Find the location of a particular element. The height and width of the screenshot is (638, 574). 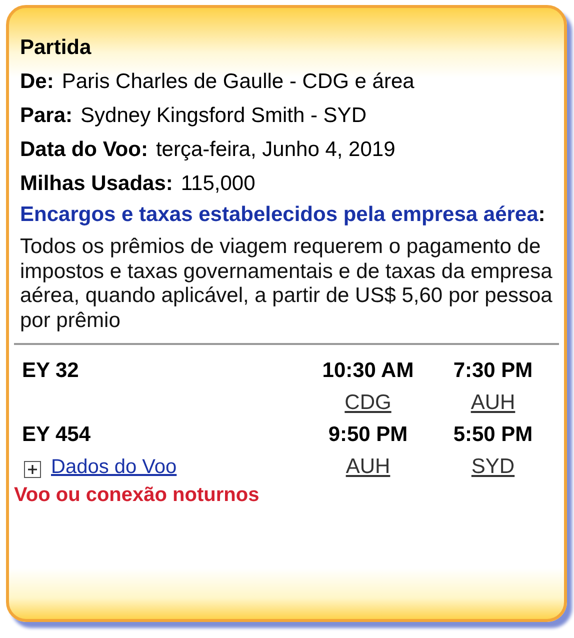

field-label: Milhas Usadas: is located at coordinates (96, 184).